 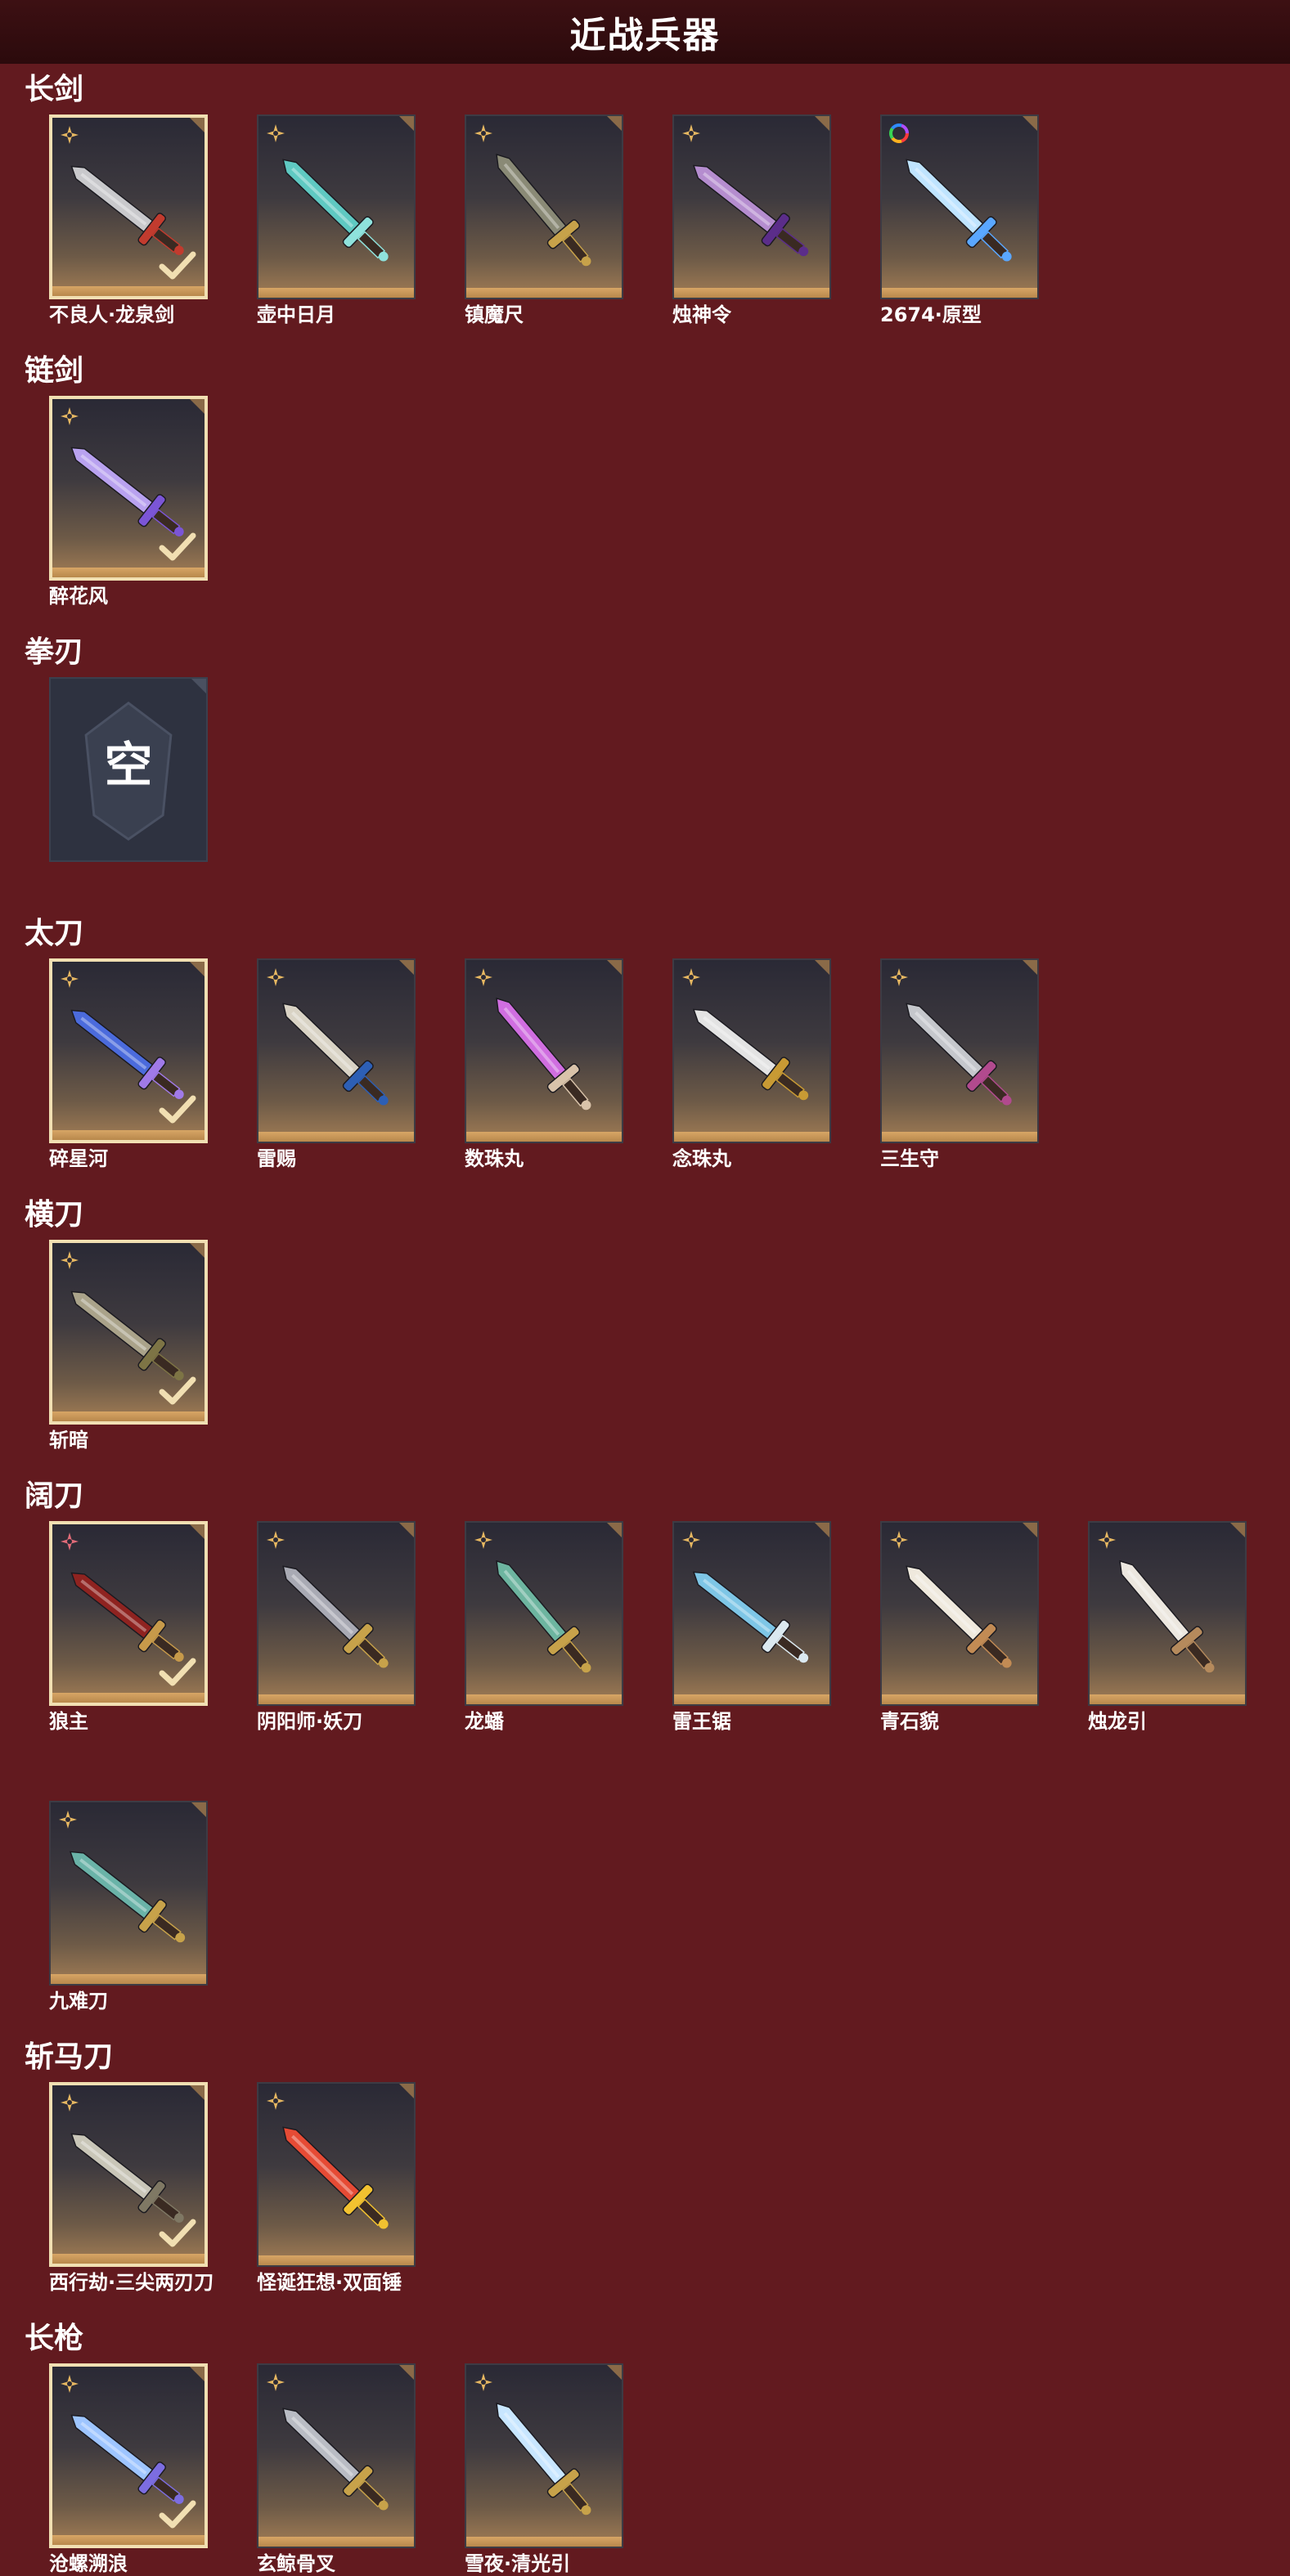 I want to click on weapon-name-label: 雷王锯, so click(x=701, y=1721).